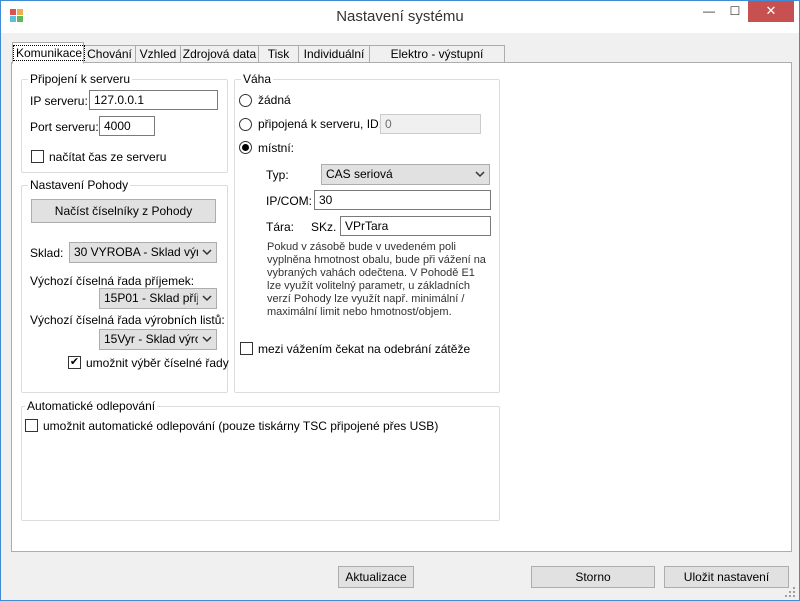 The height and width of the screenshot is (601, 800). Describe the element at coordinates (320, 124) in the screenshot. I see `scale-server-label: připojená k serveru, ID:` at that location.